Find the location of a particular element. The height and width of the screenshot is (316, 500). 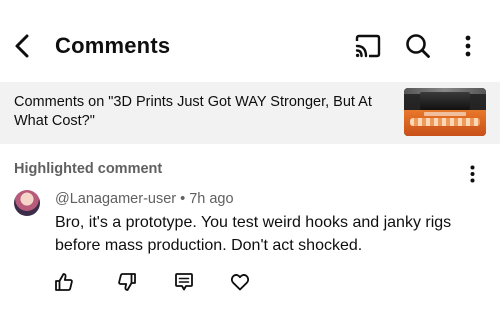

cast-button is located at coordinates (368, 46).